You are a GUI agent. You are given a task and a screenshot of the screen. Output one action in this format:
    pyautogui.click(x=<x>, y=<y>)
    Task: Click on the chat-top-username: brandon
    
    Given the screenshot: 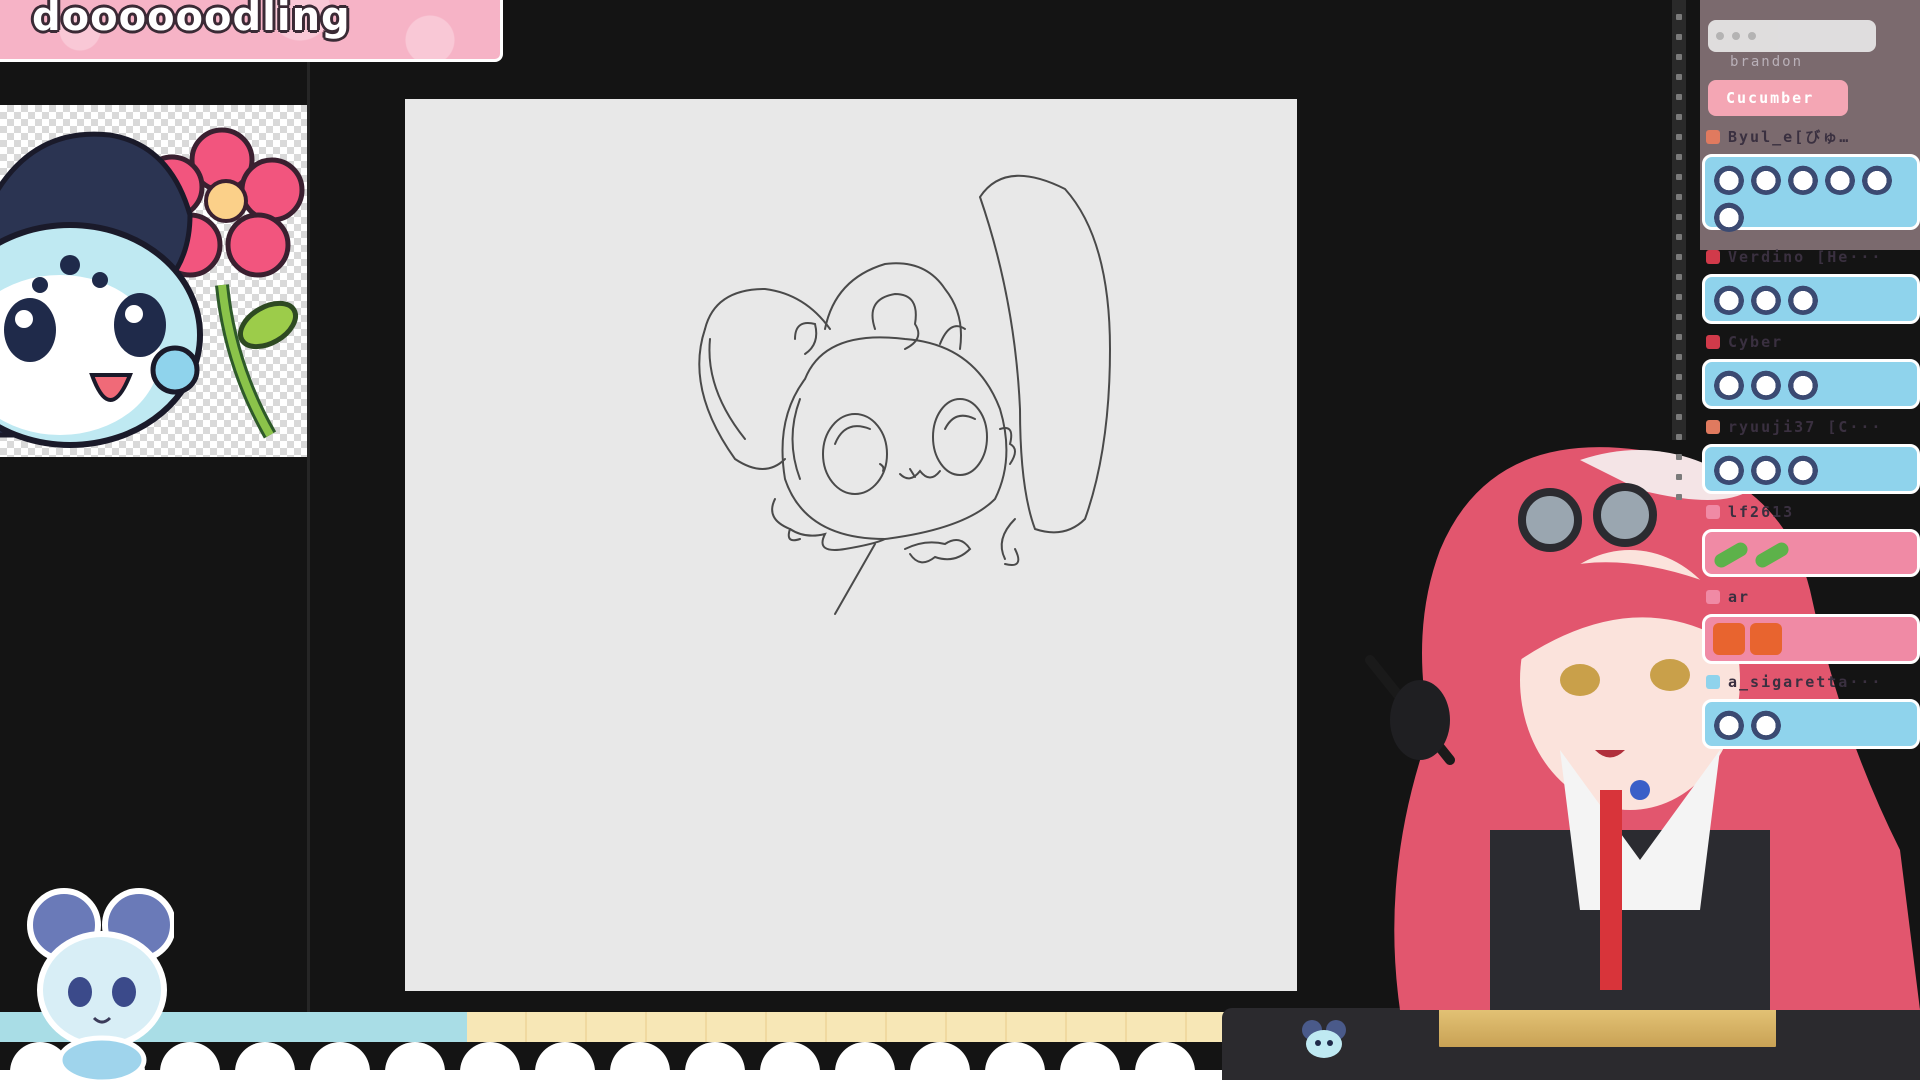 What is the action you would take?
    pyautogui.click(x=1767, y=62)
    